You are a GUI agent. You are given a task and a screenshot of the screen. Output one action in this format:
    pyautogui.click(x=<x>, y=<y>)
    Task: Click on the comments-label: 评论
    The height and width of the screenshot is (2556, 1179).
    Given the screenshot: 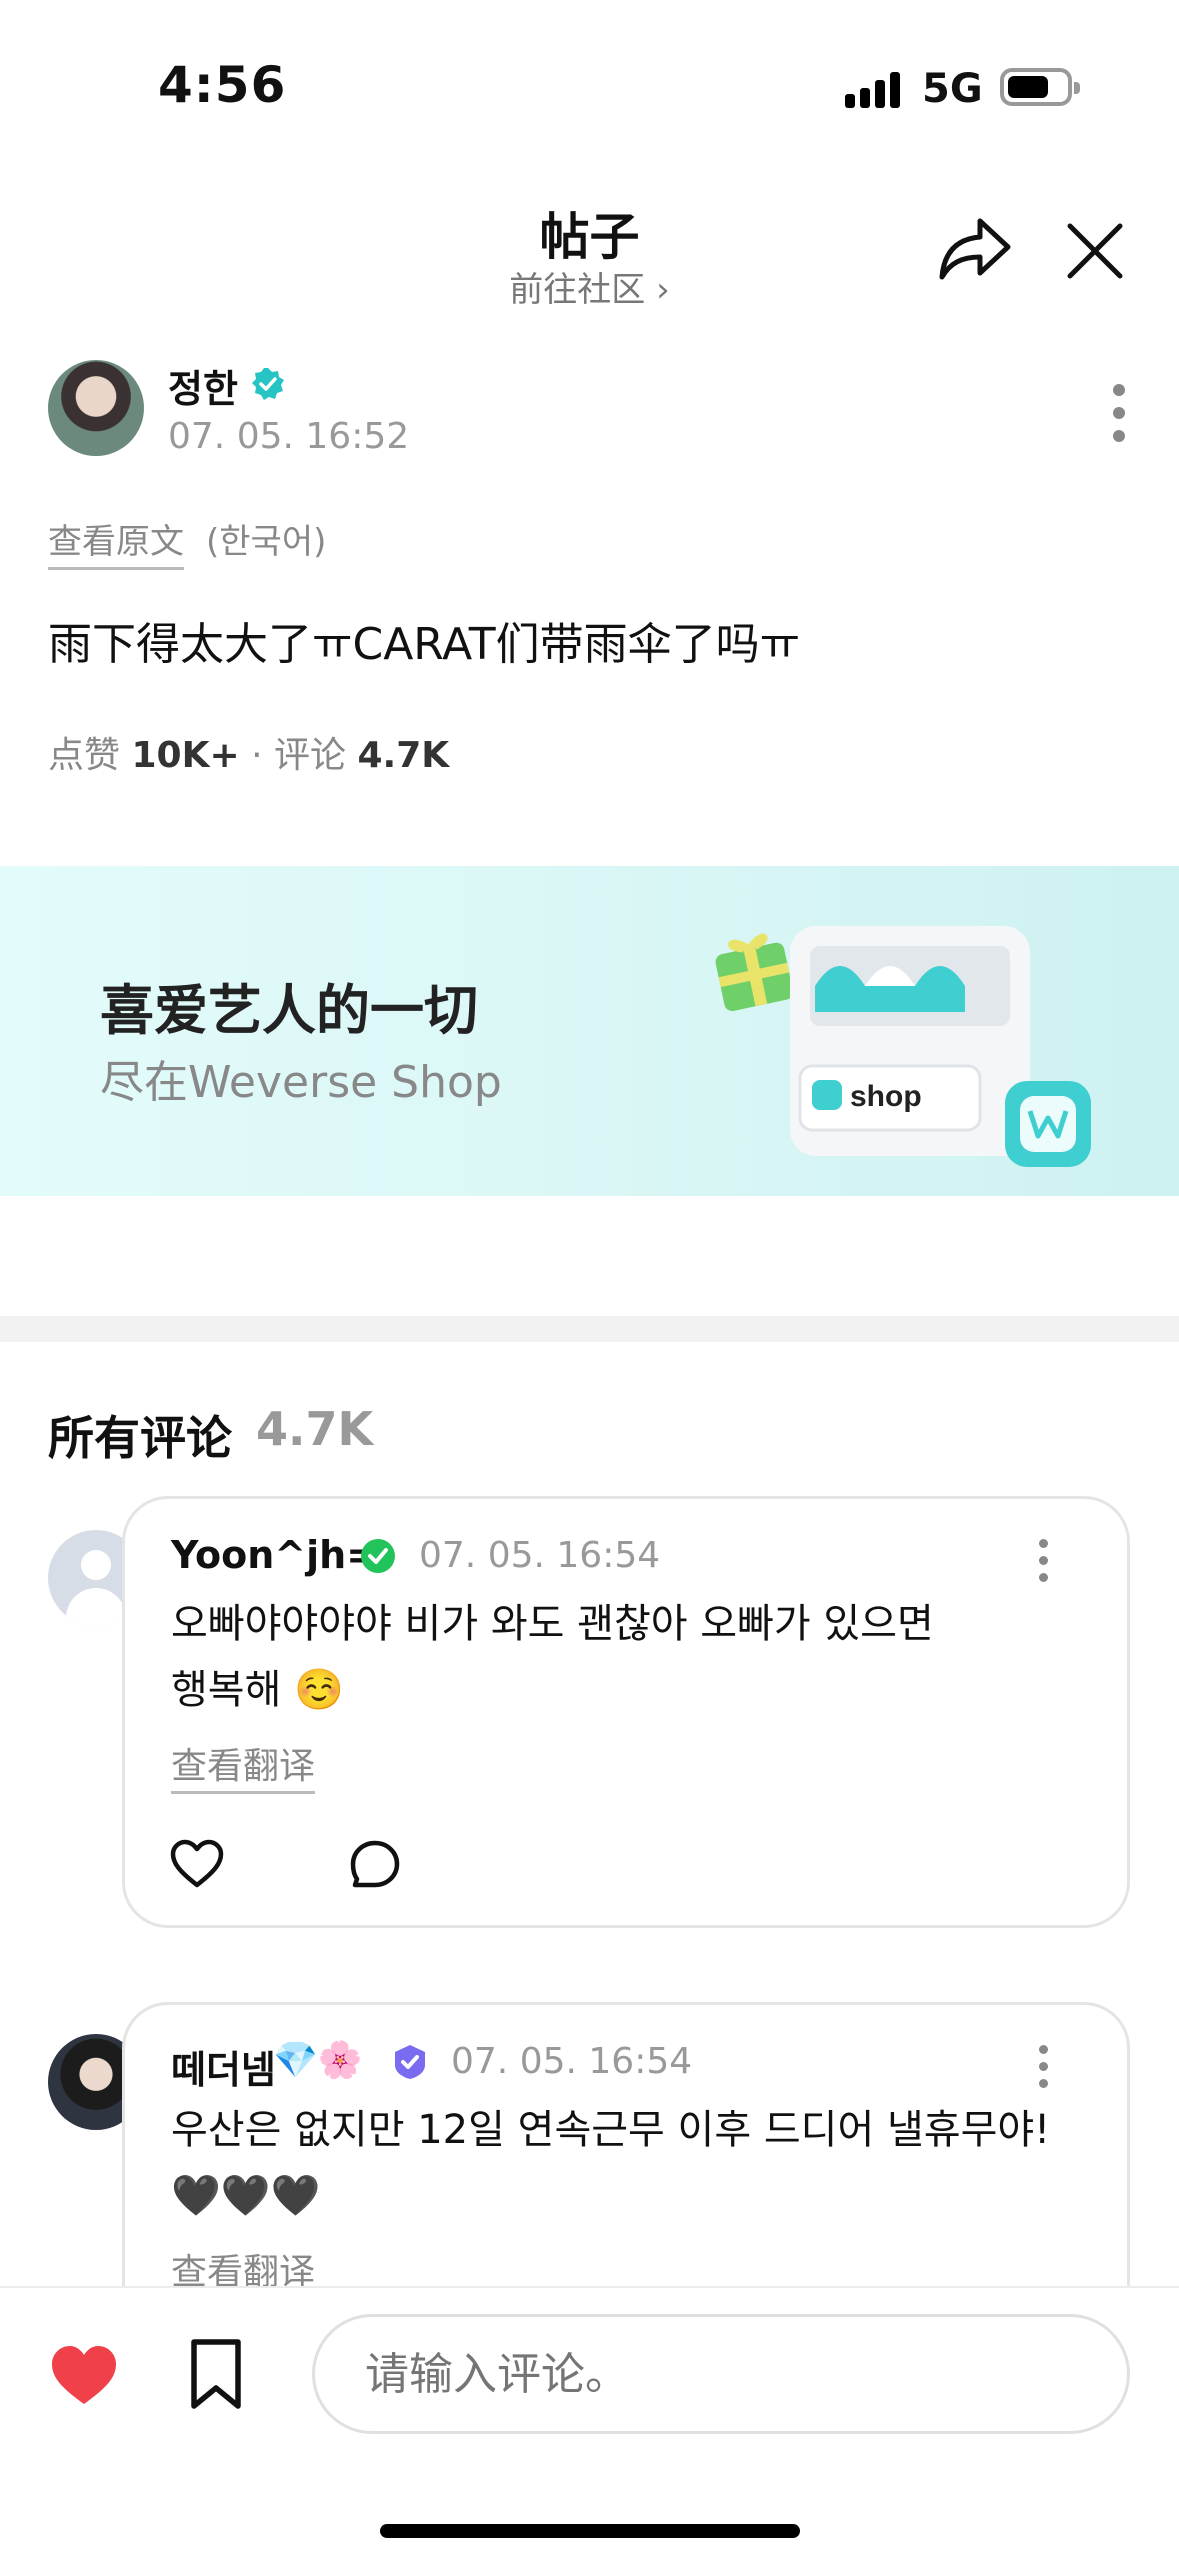 What is the action you would take?
    pyautogui.click(x=310, y=755)
    